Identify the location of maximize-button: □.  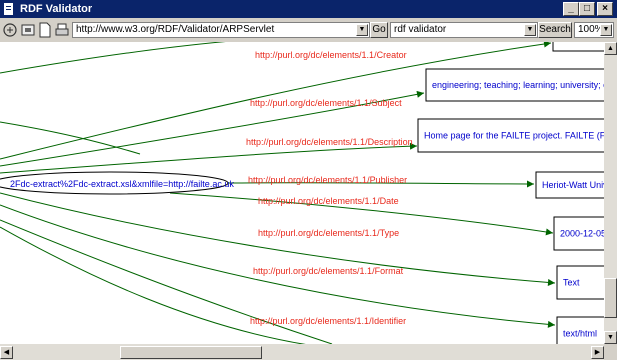
(587, 9).